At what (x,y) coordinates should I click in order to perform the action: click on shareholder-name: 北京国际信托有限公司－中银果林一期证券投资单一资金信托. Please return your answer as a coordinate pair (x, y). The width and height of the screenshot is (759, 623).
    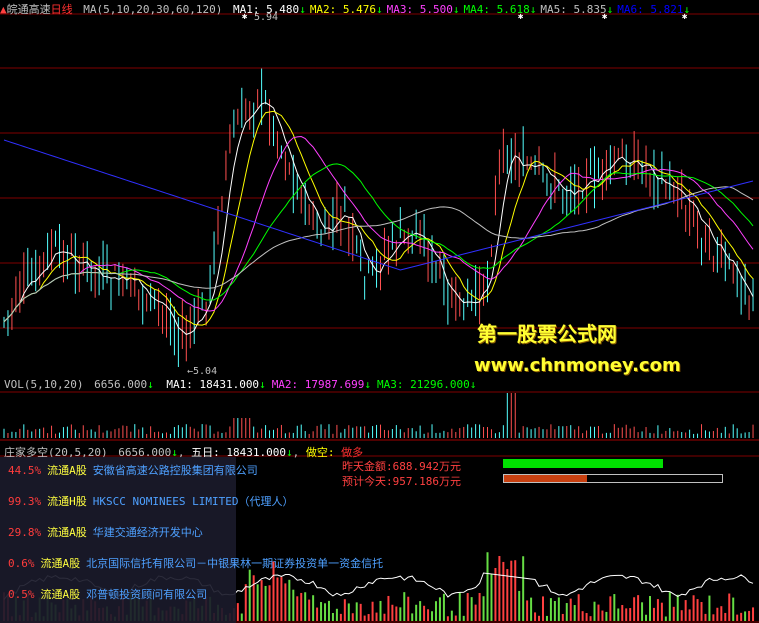
    Looking at the image, I should click on (234, 563).